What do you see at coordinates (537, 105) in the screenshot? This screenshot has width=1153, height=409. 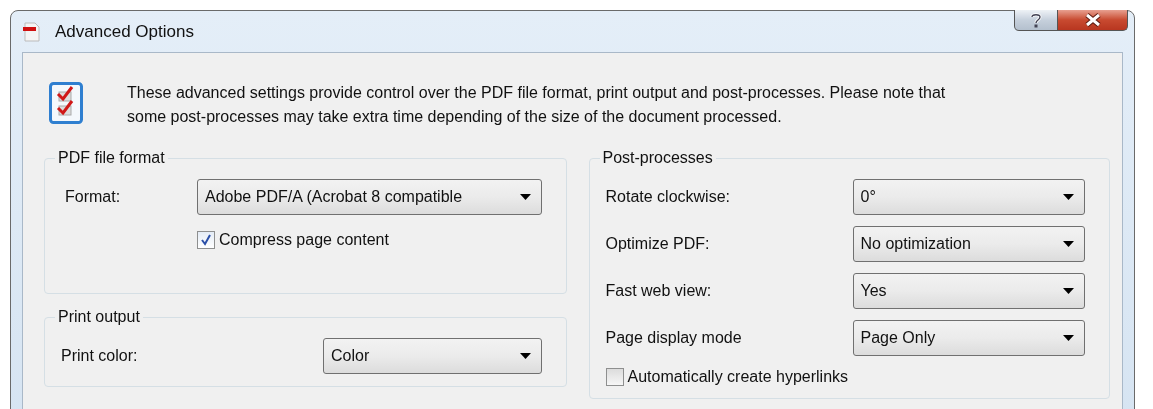 I see `description-text: These advanced settings provide control over the PDF file format, print output and post-processes. Please note that some post-processes may take extra time depending of the size of the document processed.` at bounding box center [537, 105].